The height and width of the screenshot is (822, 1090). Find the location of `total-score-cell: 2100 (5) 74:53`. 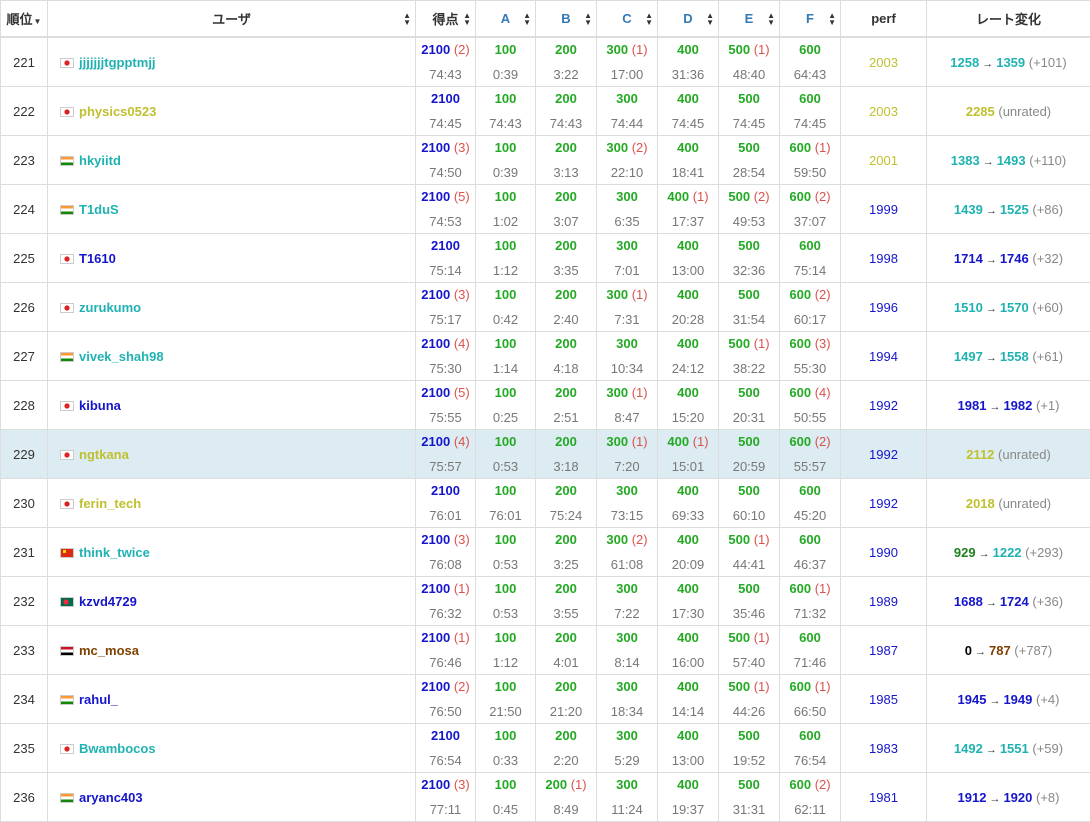

total-score-cell: 2100 (5) 74:53 is located at coordinates (446, 209).